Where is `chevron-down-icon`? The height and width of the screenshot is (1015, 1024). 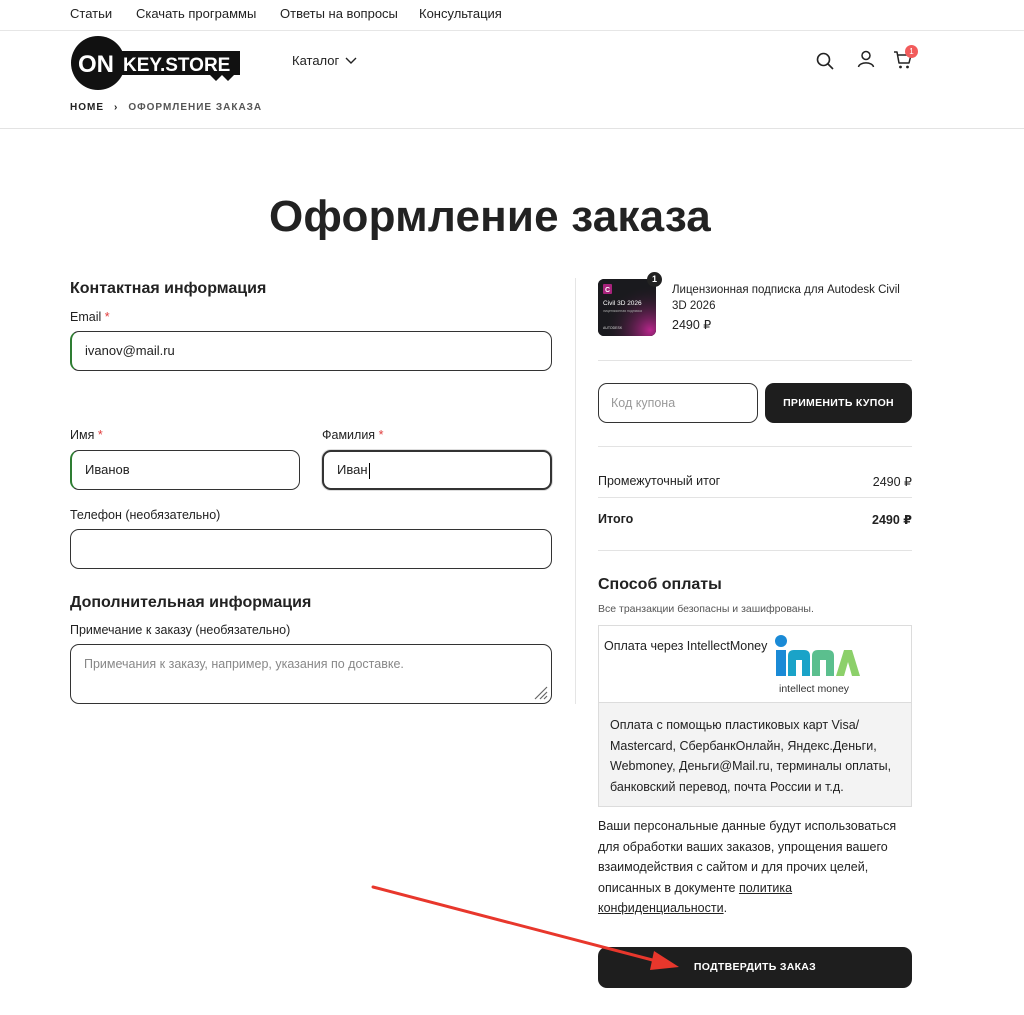 chevron-down-icon is located at coordinates (351, 60).